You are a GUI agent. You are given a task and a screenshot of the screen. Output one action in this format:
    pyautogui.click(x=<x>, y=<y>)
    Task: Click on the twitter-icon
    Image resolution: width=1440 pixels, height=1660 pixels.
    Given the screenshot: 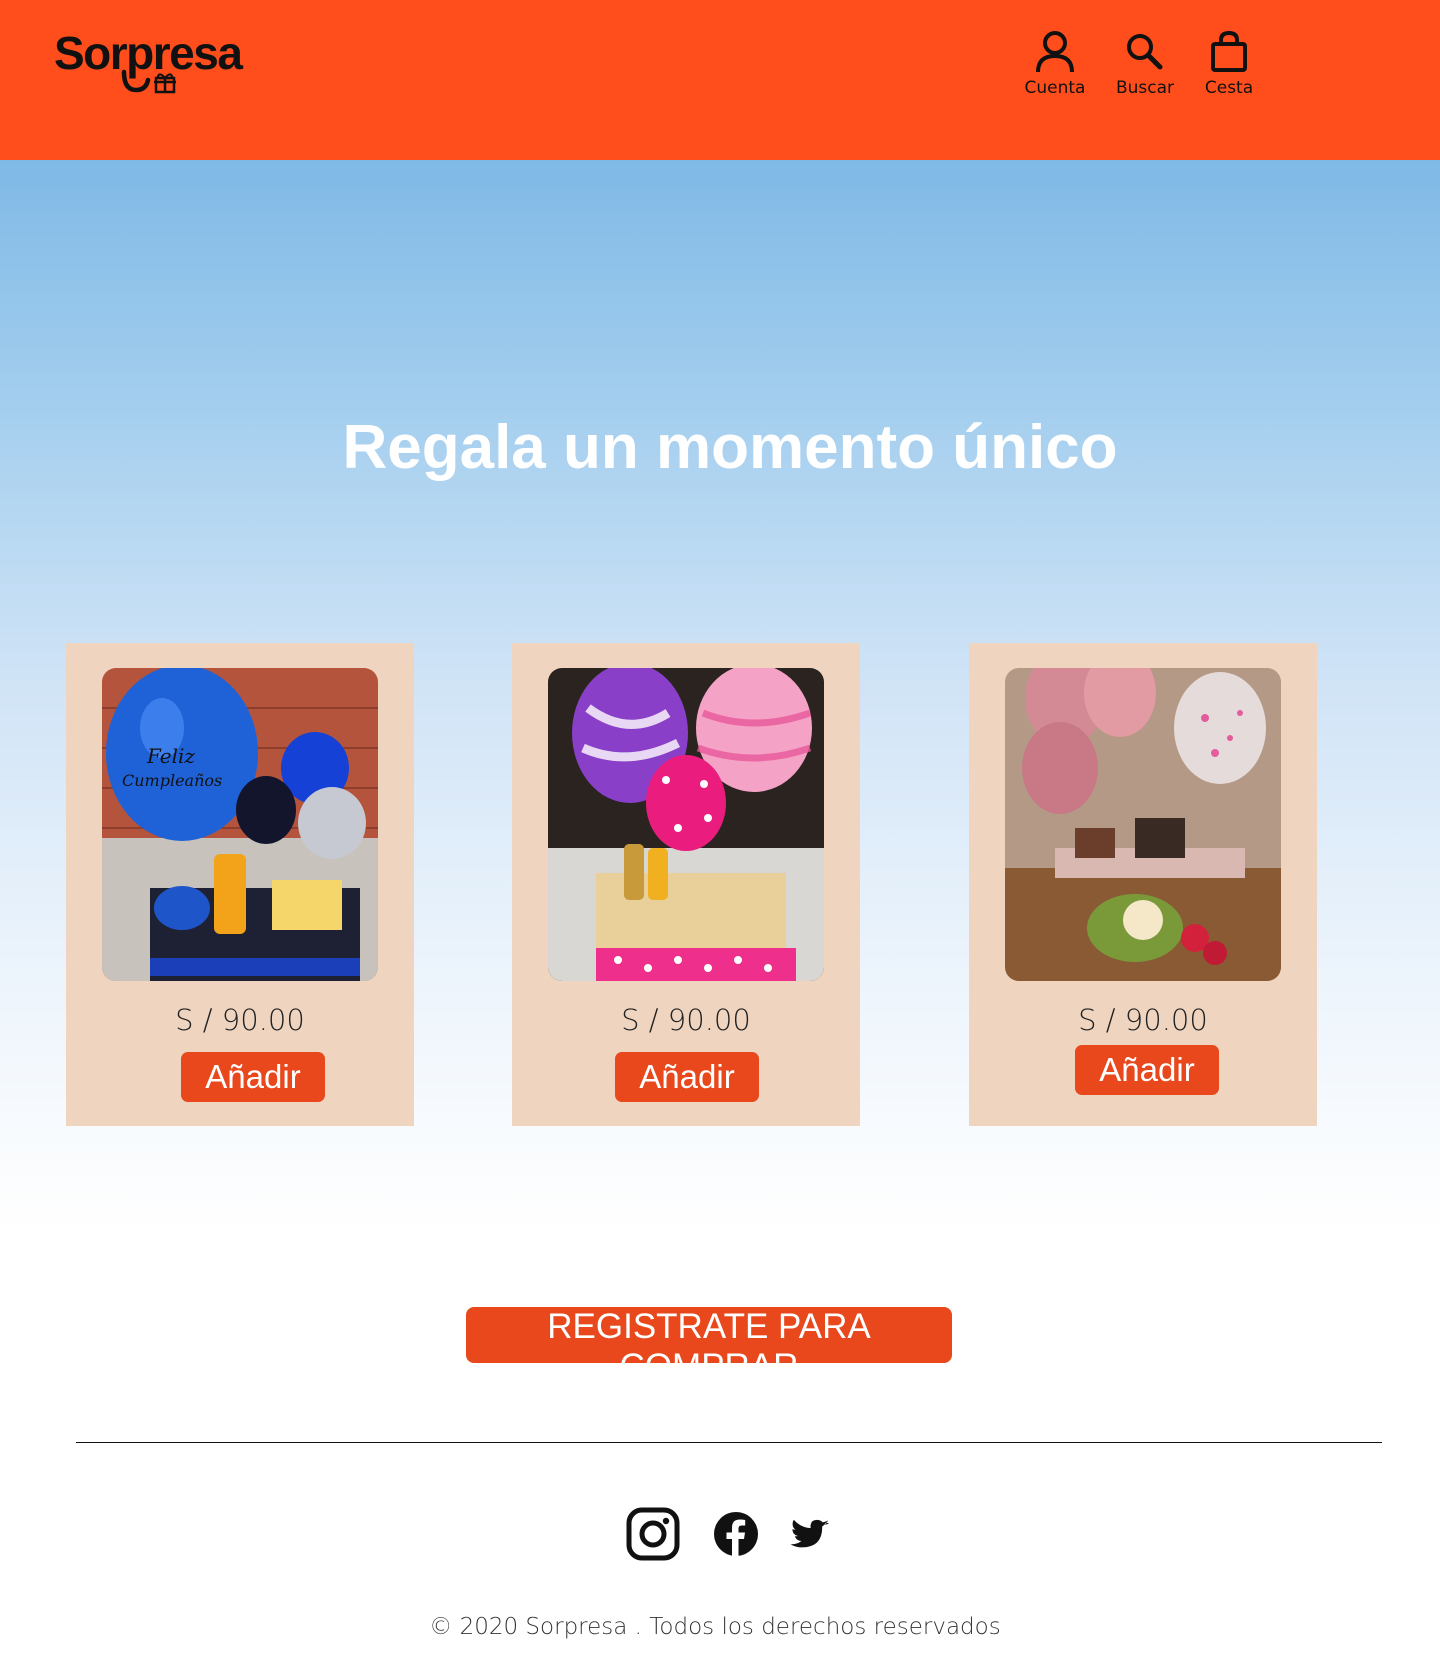 What is the action you would take?
    pyautogui.click(x=809, y=1533)
    